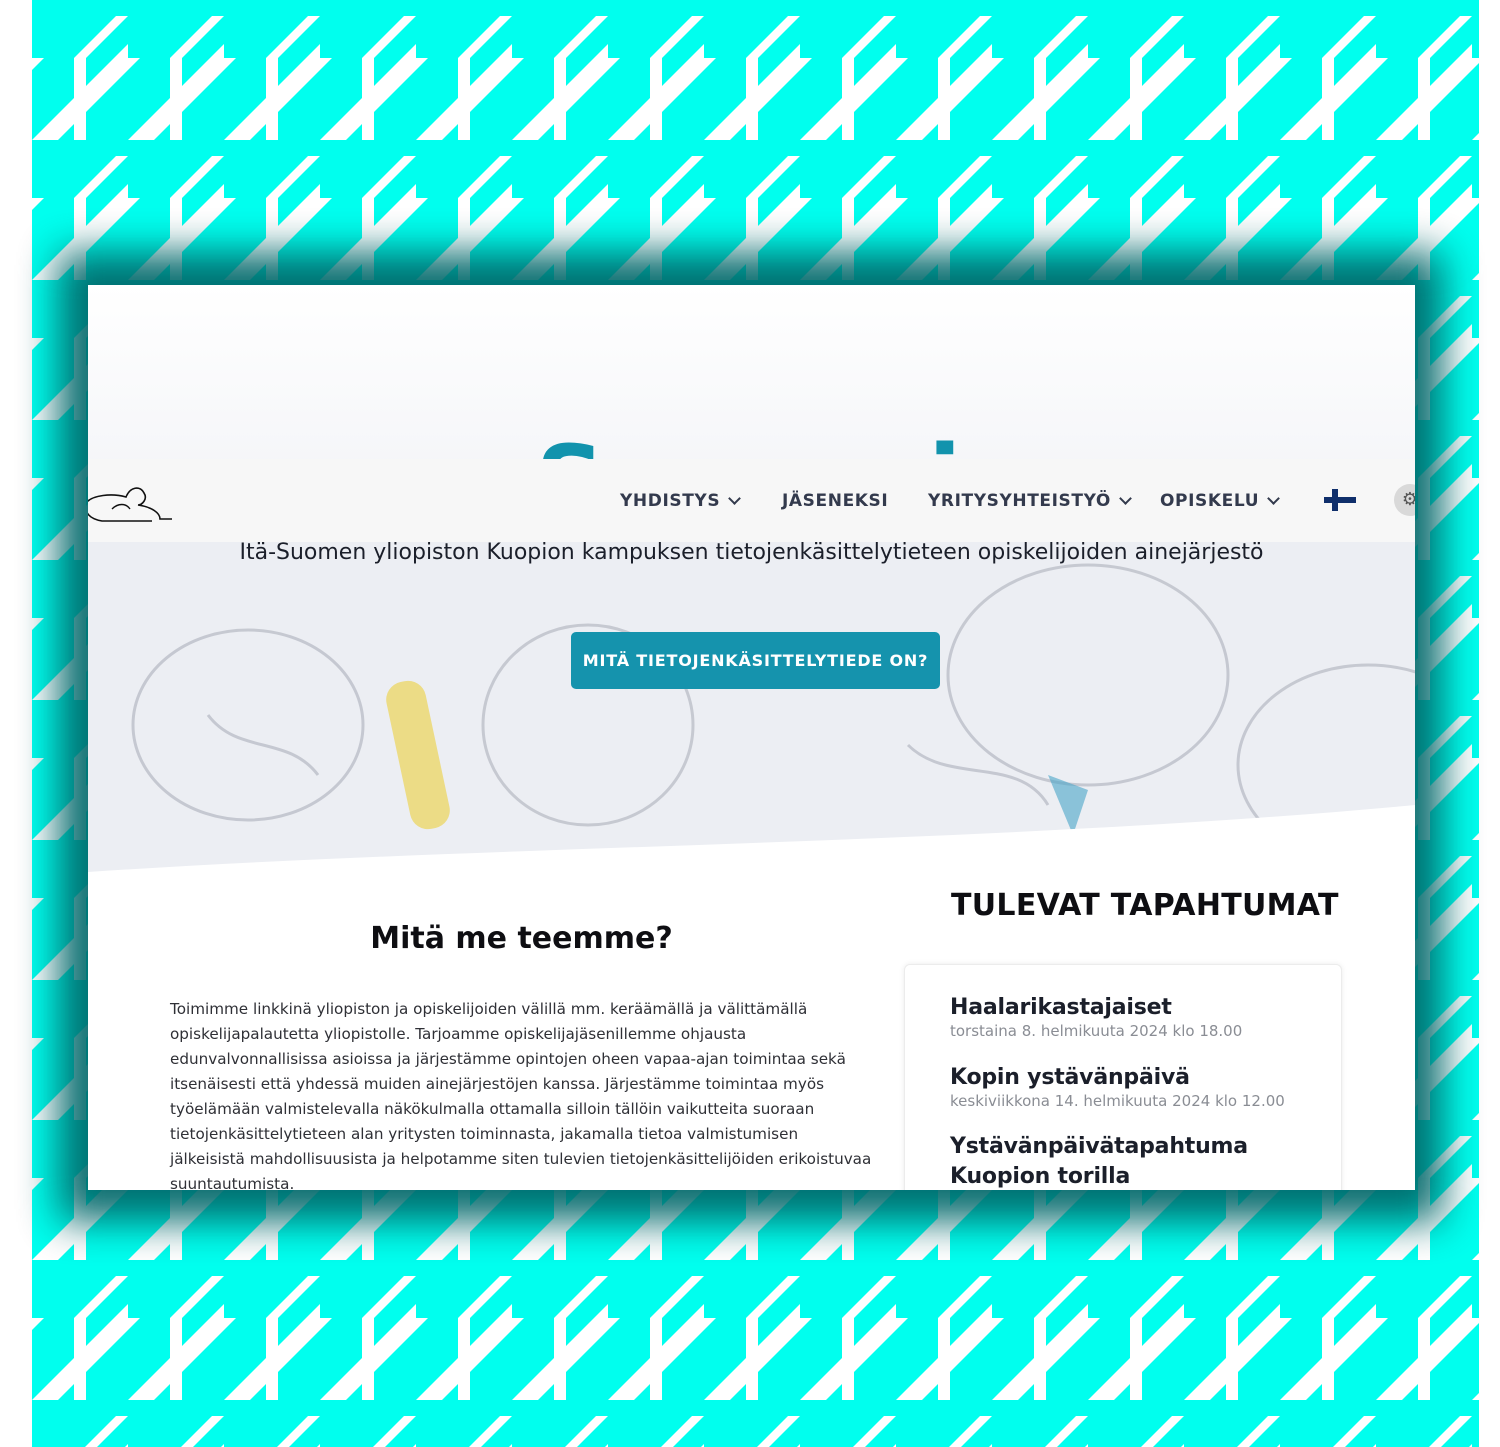 This screenshot has height=1447, width=1500. I want to click on nav-item-jaseneksi: JÄSENEKSI, so click(835, 500).